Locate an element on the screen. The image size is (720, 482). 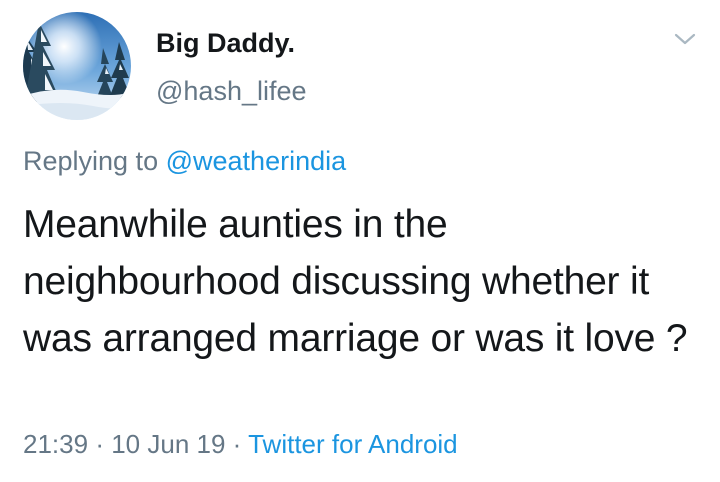
tweet-source-link: Twitter for Android is located at coordinates (353, 444).